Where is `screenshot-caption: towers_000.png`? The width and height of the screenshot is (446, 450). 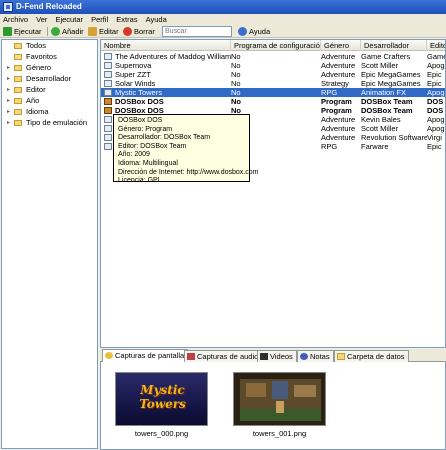
screenshot-caption: towers_000.png is located at coordinates (161, 433).